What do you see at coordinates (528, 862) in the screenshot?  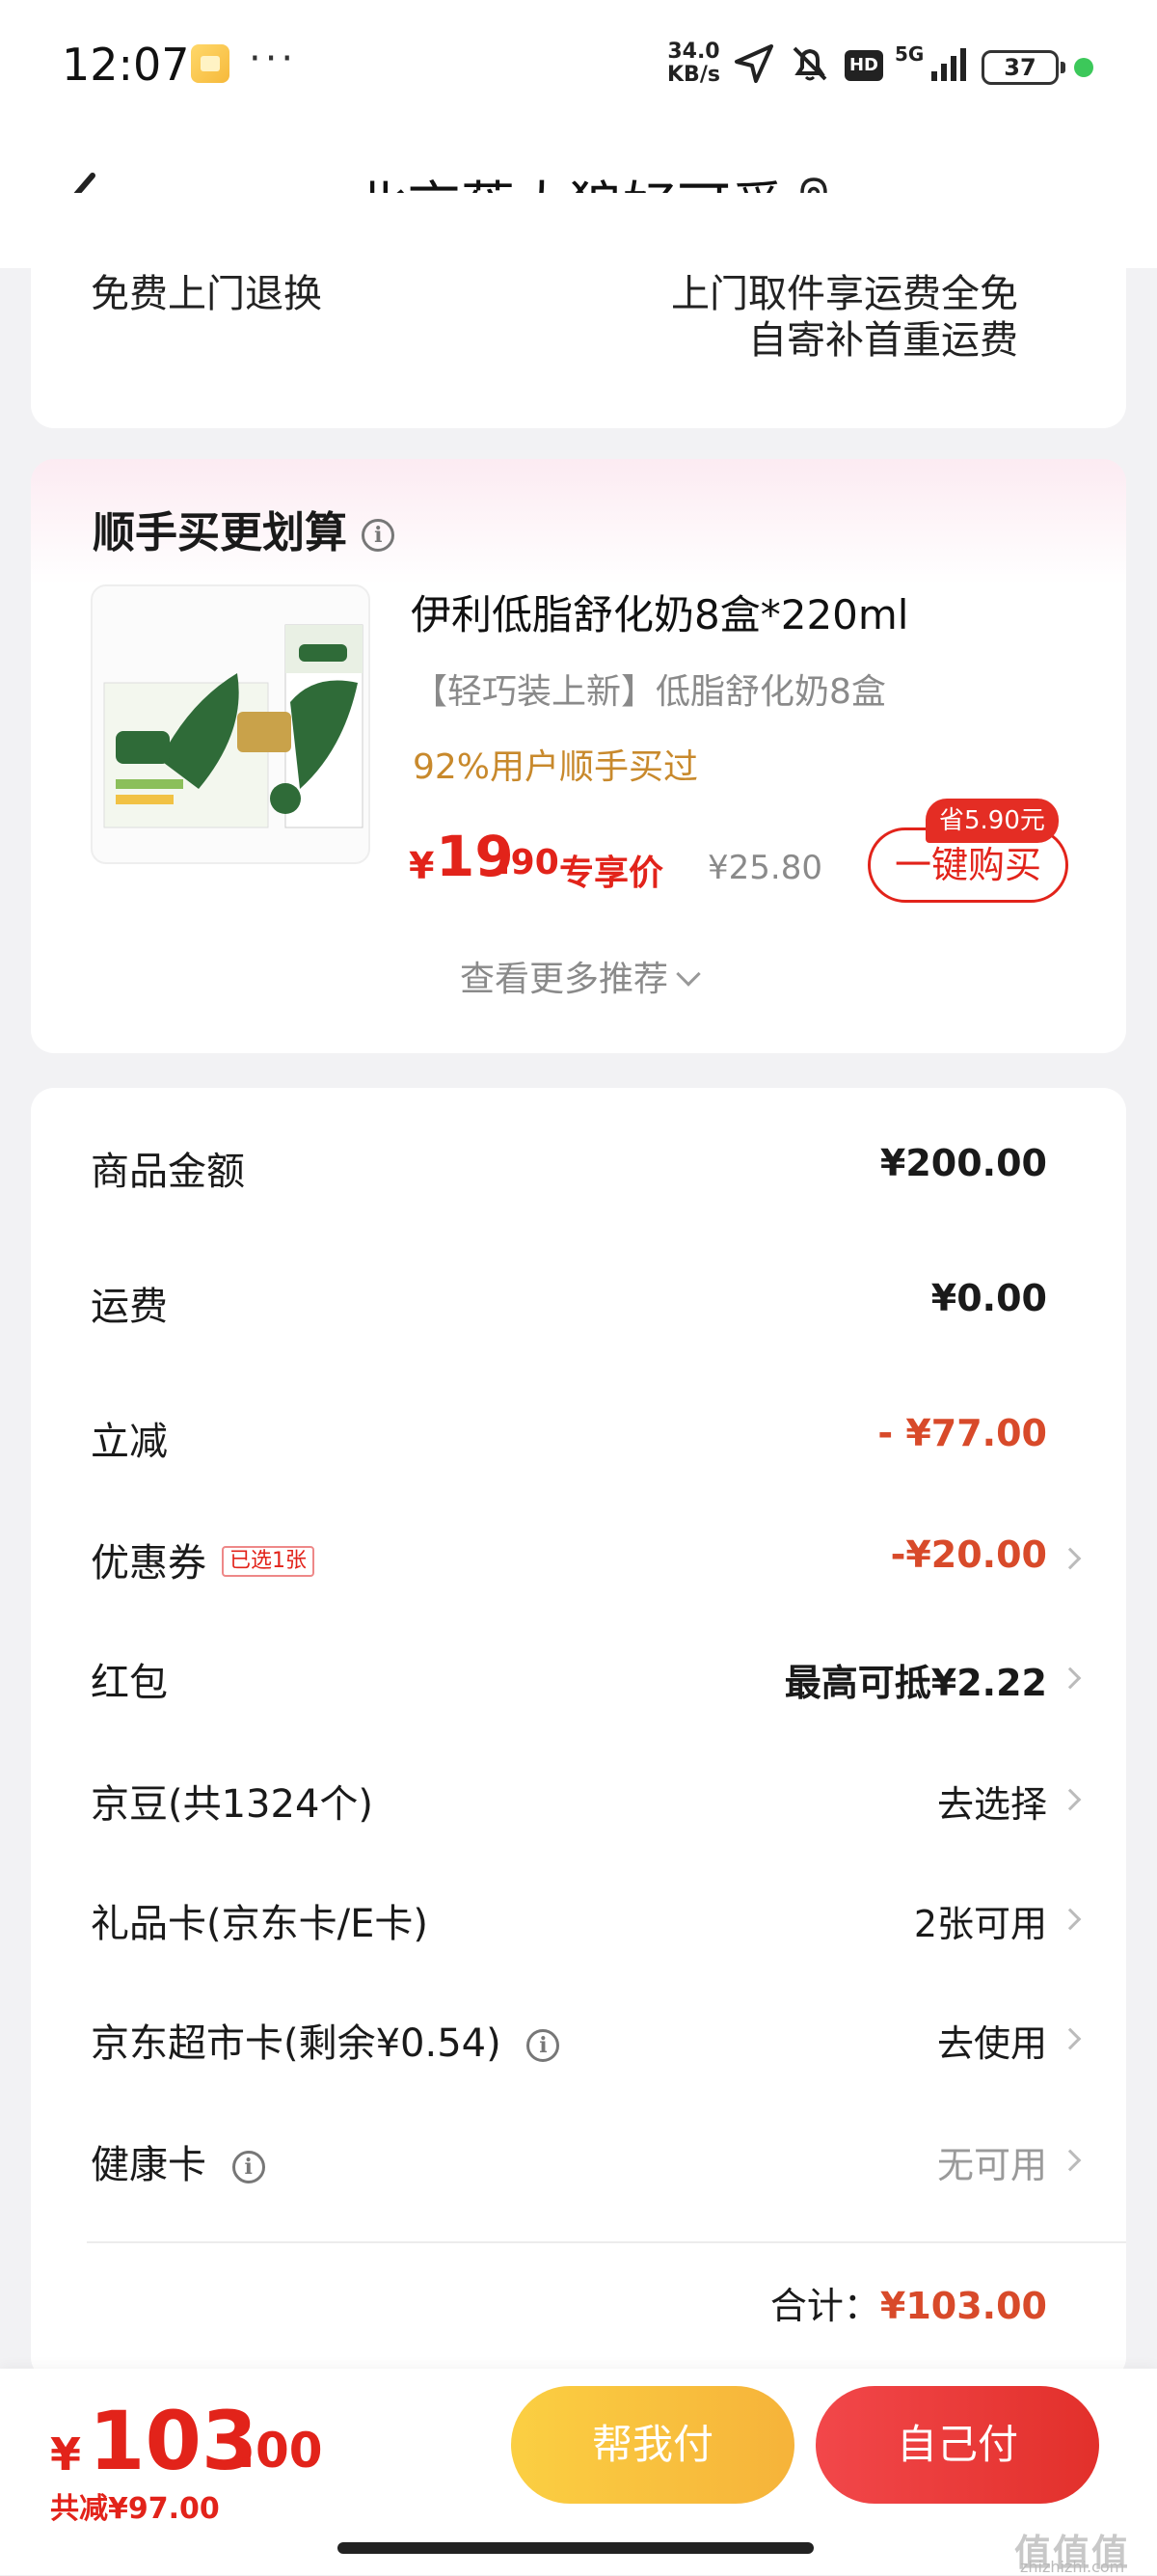 I see `price-decimal: .90` at bounding box center [528, 862].